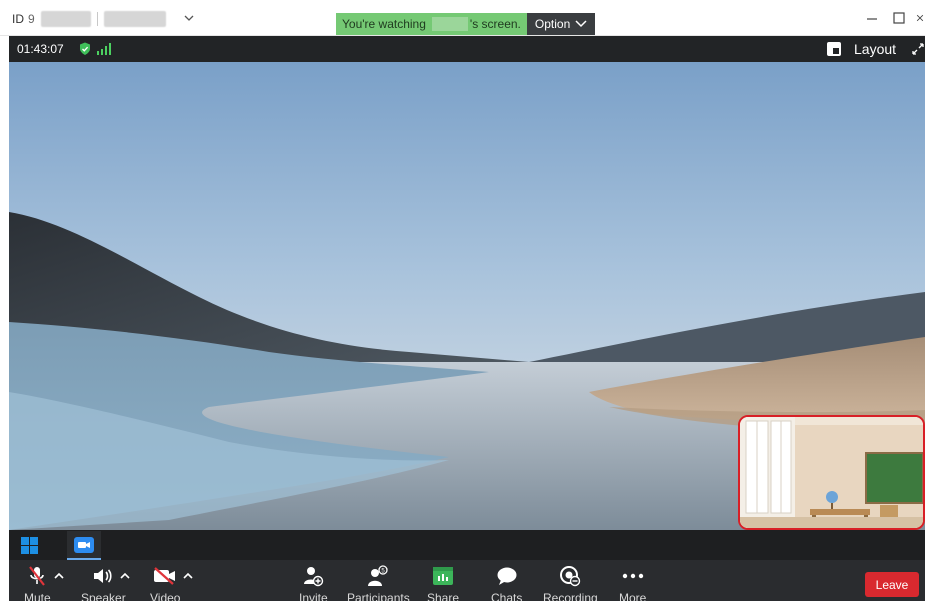 The width and height of the screenshot is (925, 601). I want to click on maximize-button, so click(899, 18).